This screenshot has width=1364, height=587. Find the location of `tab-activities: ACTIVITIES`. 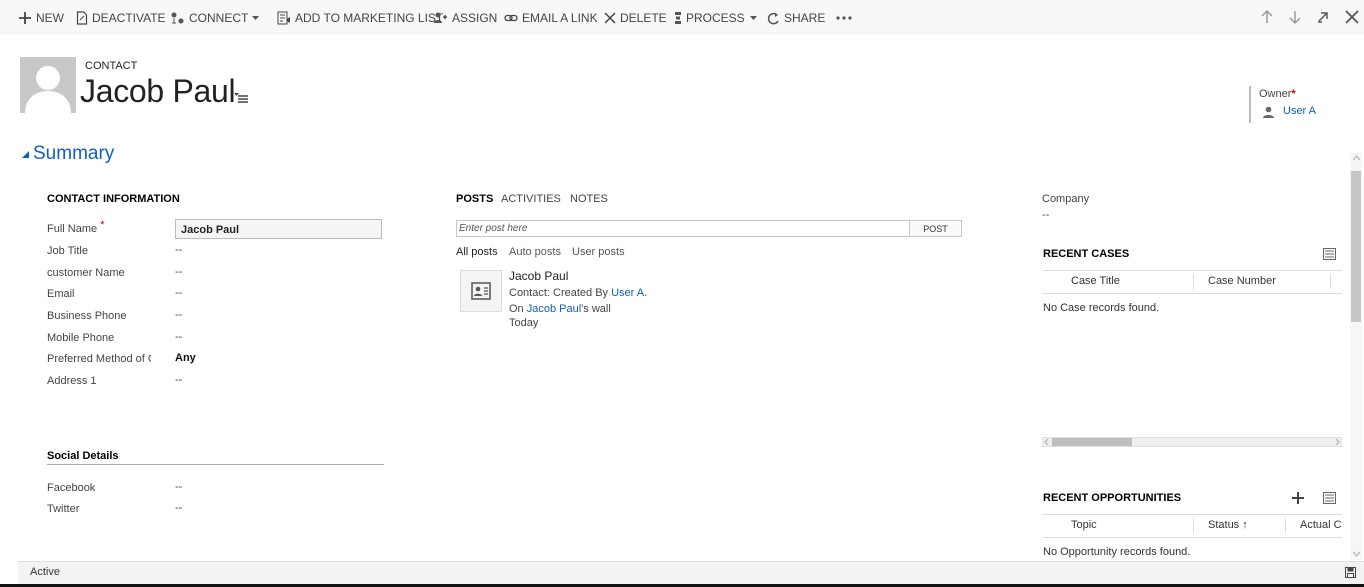

tab-activities: ACTIVITIES is located at coordinates (531, 199).